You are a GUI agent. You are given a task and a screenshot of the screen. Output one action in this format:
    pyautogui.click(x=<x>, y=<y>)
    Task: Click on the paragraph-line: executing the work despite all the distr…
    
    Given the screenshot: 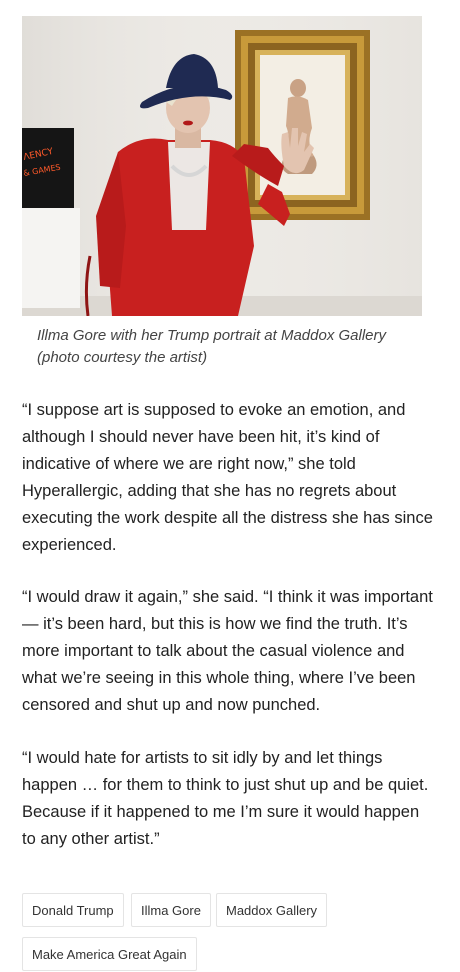 What is the action you would take?
    pyautogui.click(x=227, y=518)
    